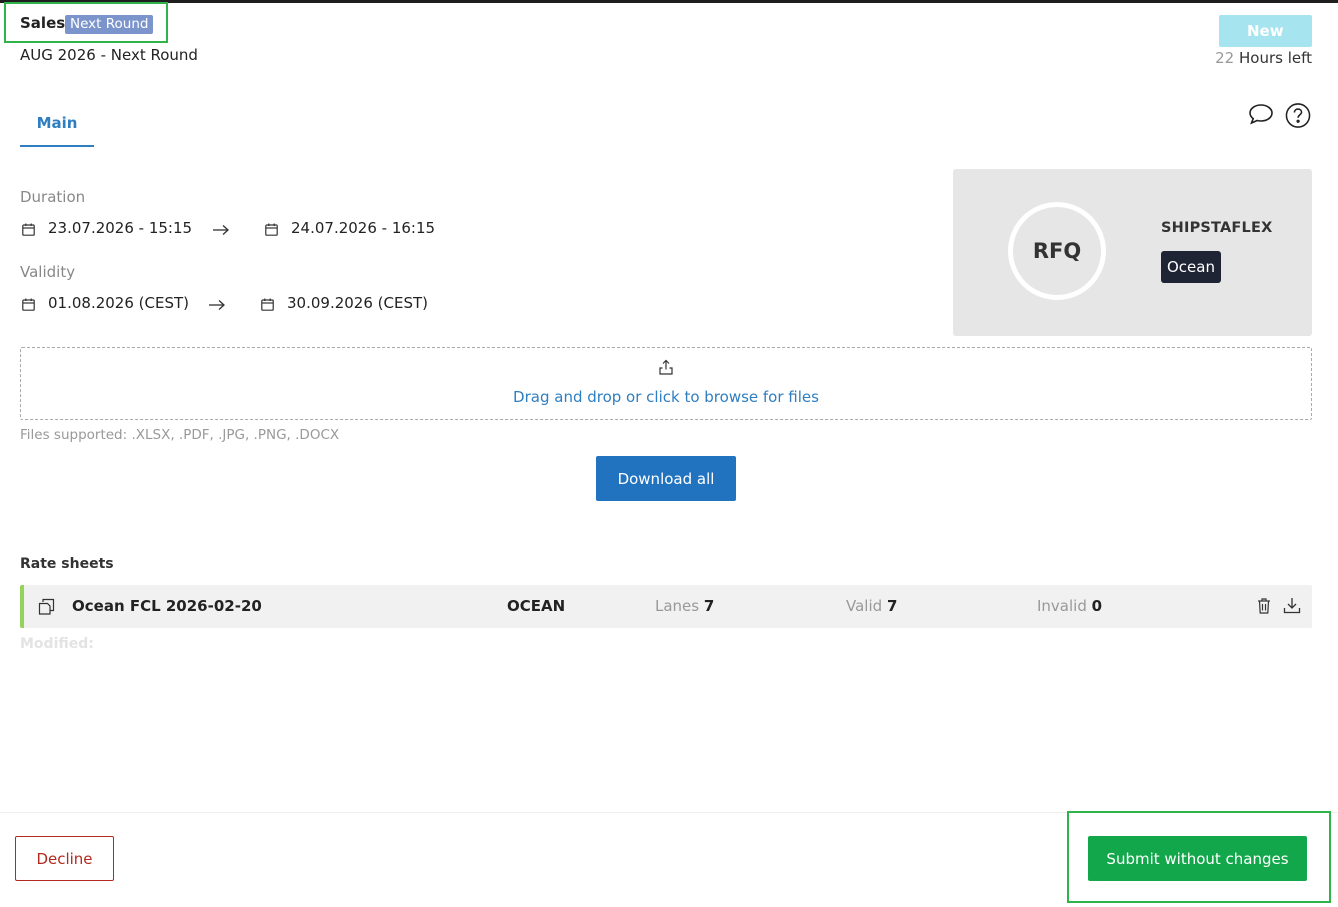  What do you see at coordinates (1264, 608) in the screenshot?
I see `trash-icon` at bounding box center [1264, 608].